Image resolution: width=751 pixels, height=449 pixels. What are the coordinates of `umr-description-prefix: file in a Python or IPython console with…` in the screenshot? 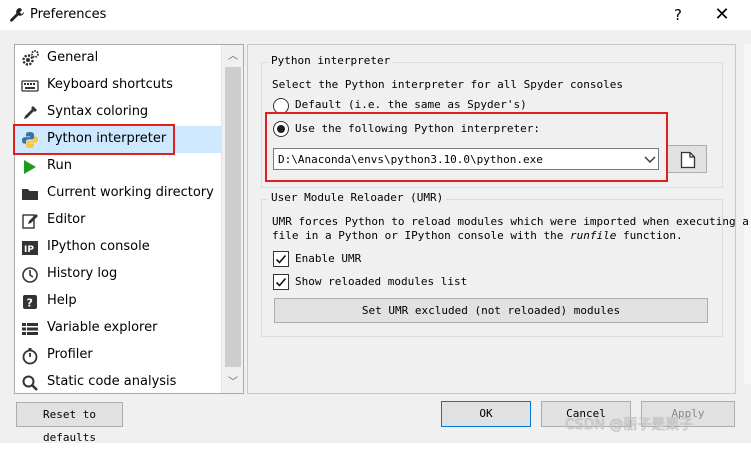 It's located at (421, 235).